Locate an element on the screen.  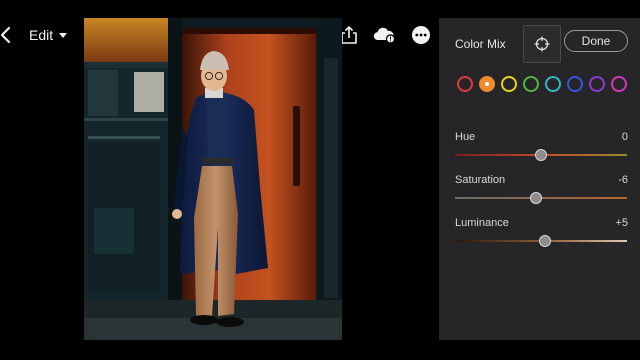
swatch-purple is located at coordinates (597, 84).